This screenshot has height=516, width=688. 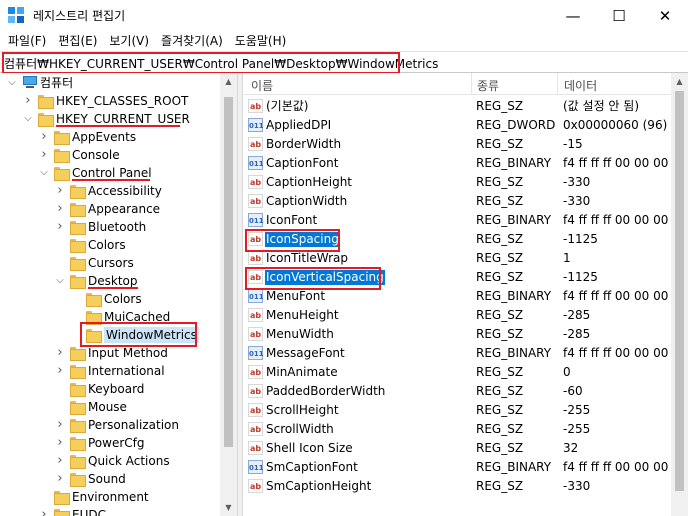 I want to click on menu-view: 보기(V), so click(x=129, y=41).